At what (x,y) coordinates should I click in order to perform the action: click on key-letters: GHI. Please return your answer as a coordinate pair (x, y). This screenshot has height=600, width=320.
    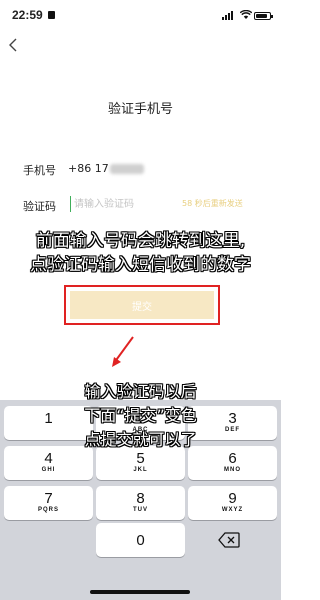
    Looking at the image, I should click on (48, 470).